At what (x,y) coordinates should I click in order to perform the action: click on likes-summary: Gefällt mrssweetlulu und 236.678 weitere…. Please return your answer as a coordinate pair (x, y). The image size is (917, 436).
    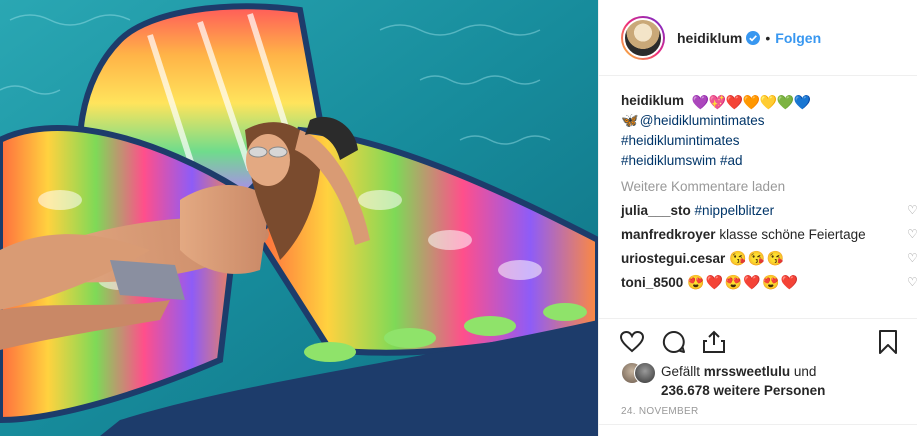
    Looking at the image, I should click on (723, 382).